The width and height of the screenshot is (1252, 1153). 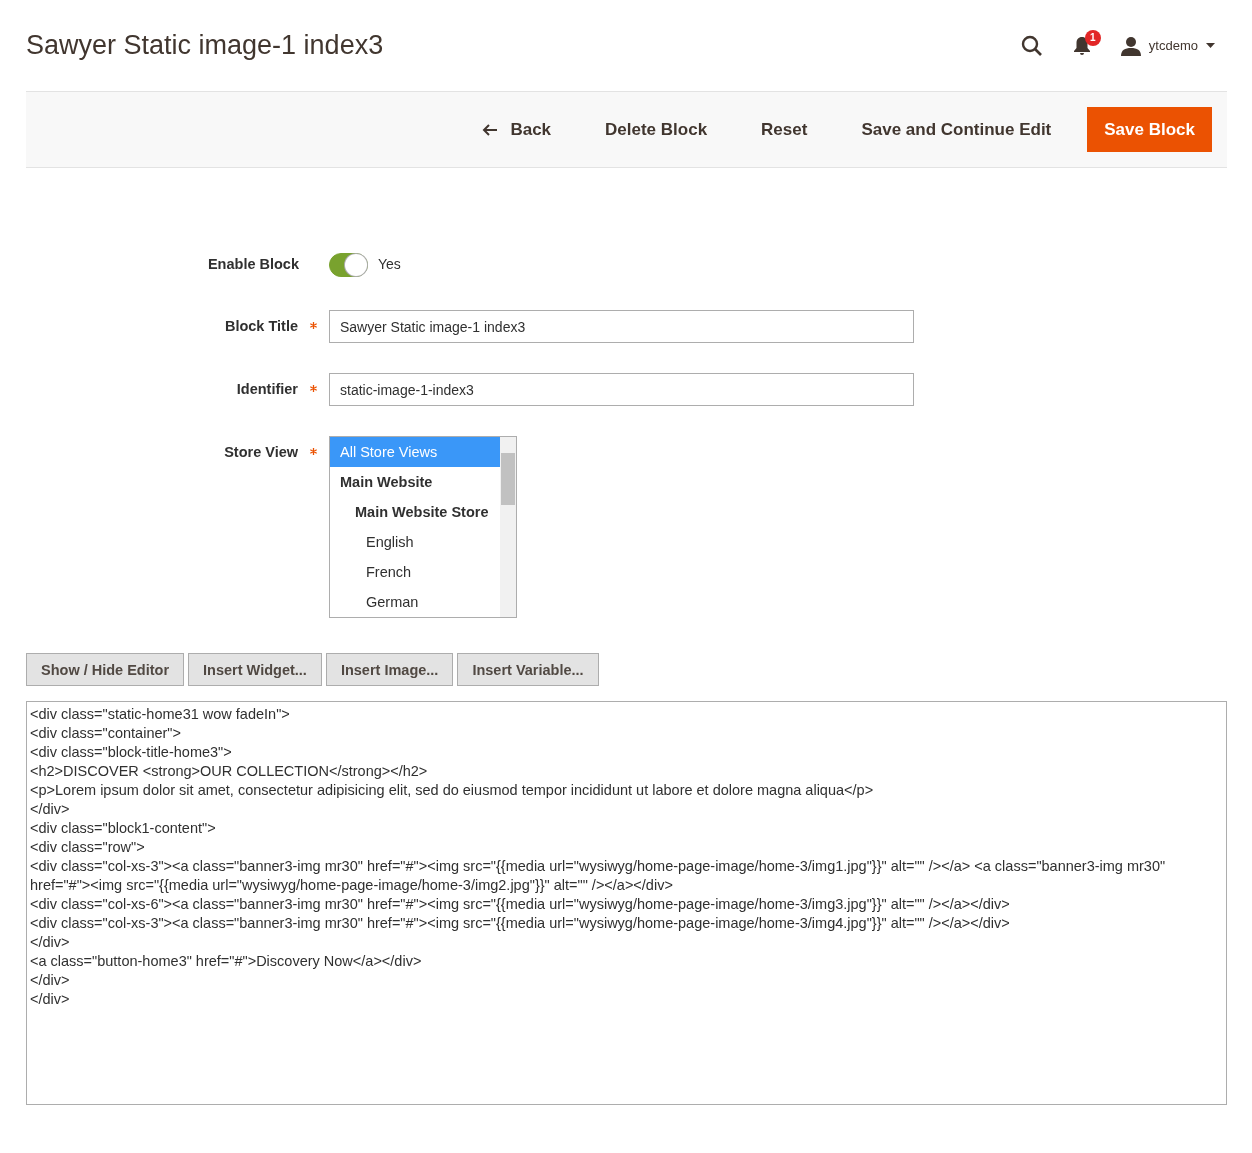 I want to click on list-option: Main Website Store, so click(x=415, y=512).